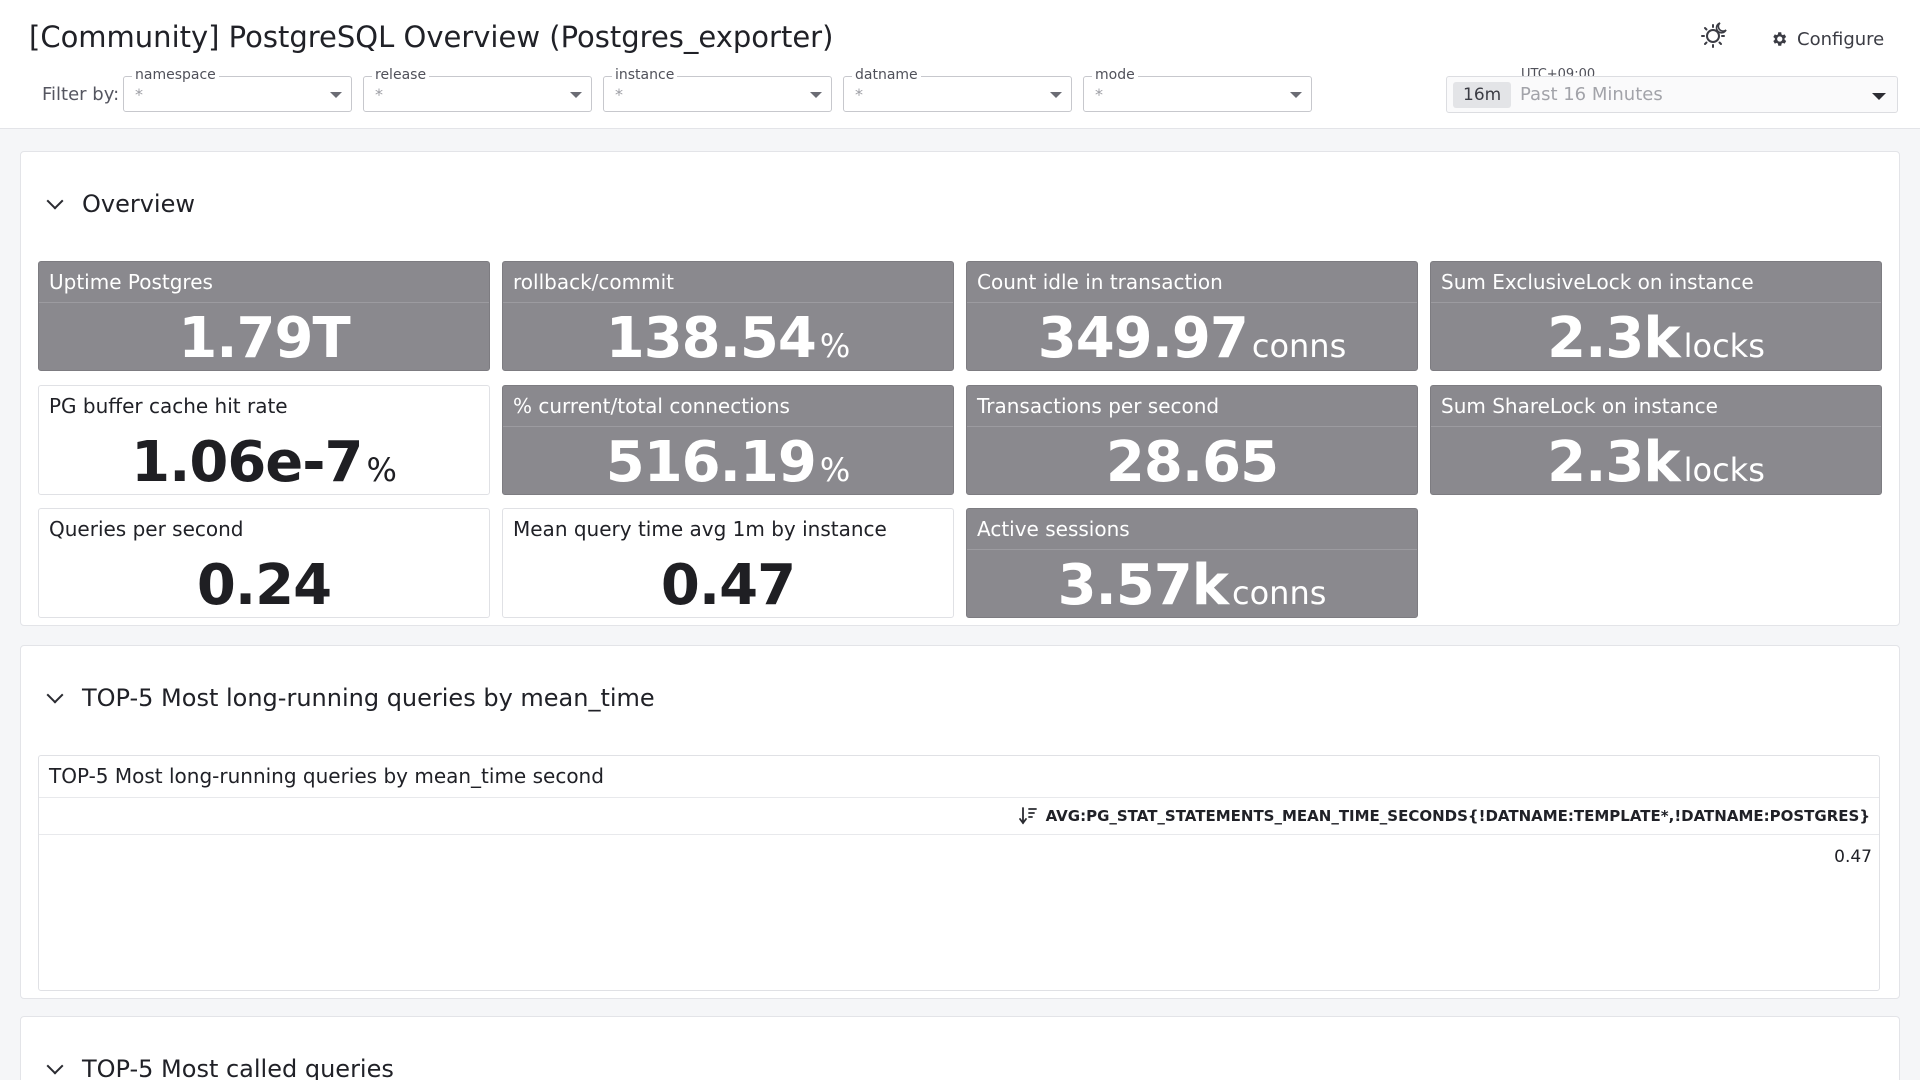 Image resolution: width=1920 pixels, height=1080 pixels. Describe the element at coordinates (728, 406) in the screenshot. I see `metric-tile-title: % current/total connections` at that location.